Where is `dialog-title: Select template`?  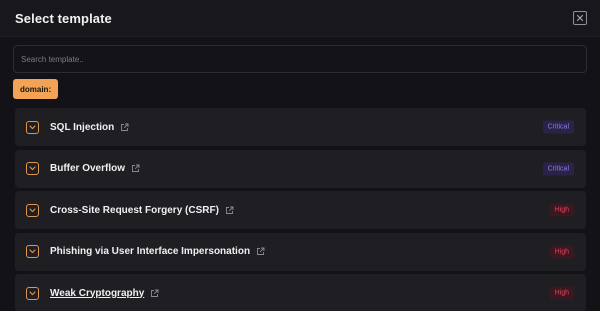
dialog-title: Select template is located at coordinates (63, 18).